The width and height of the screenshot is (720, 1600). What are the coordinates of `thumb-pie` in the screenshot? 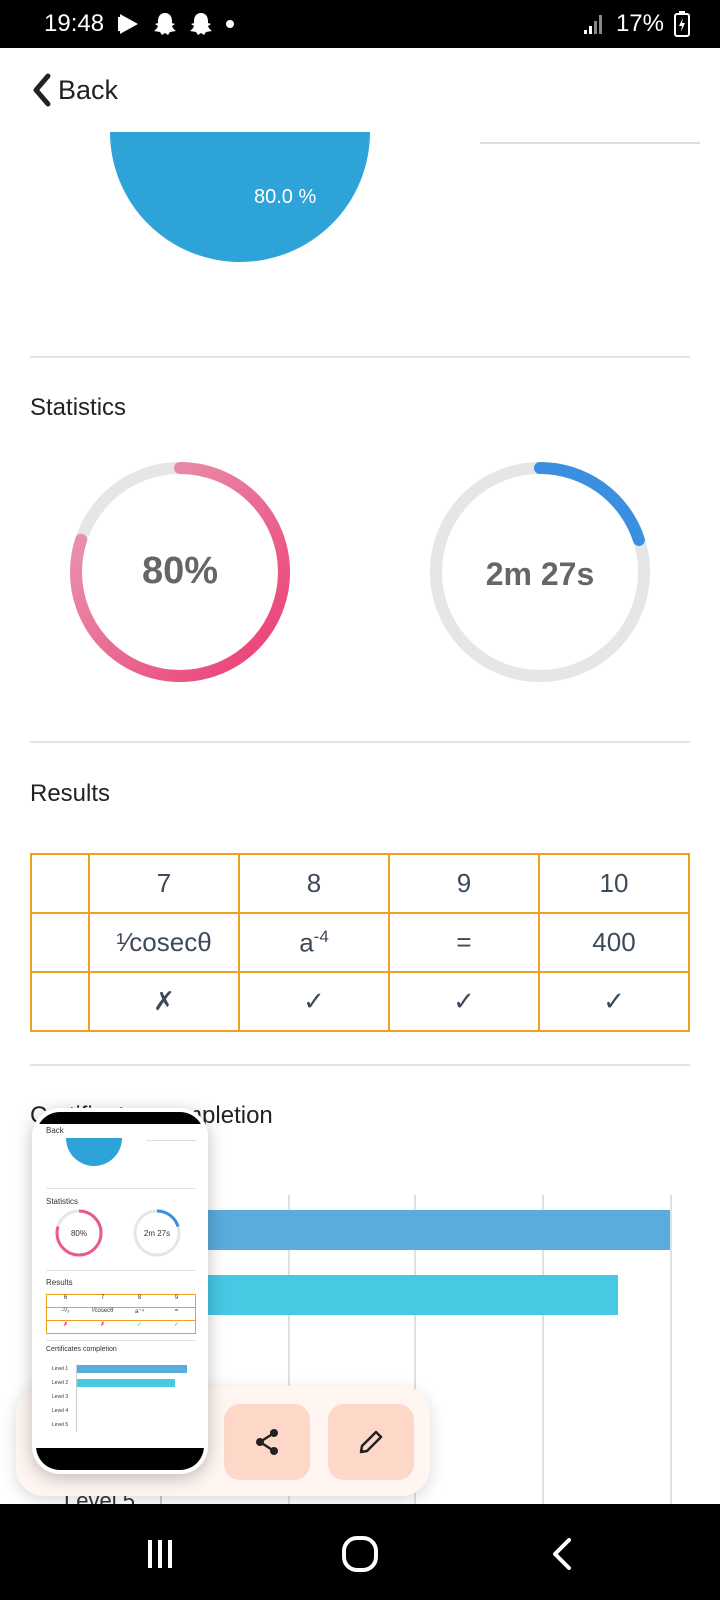 It's located at (94, 1152).